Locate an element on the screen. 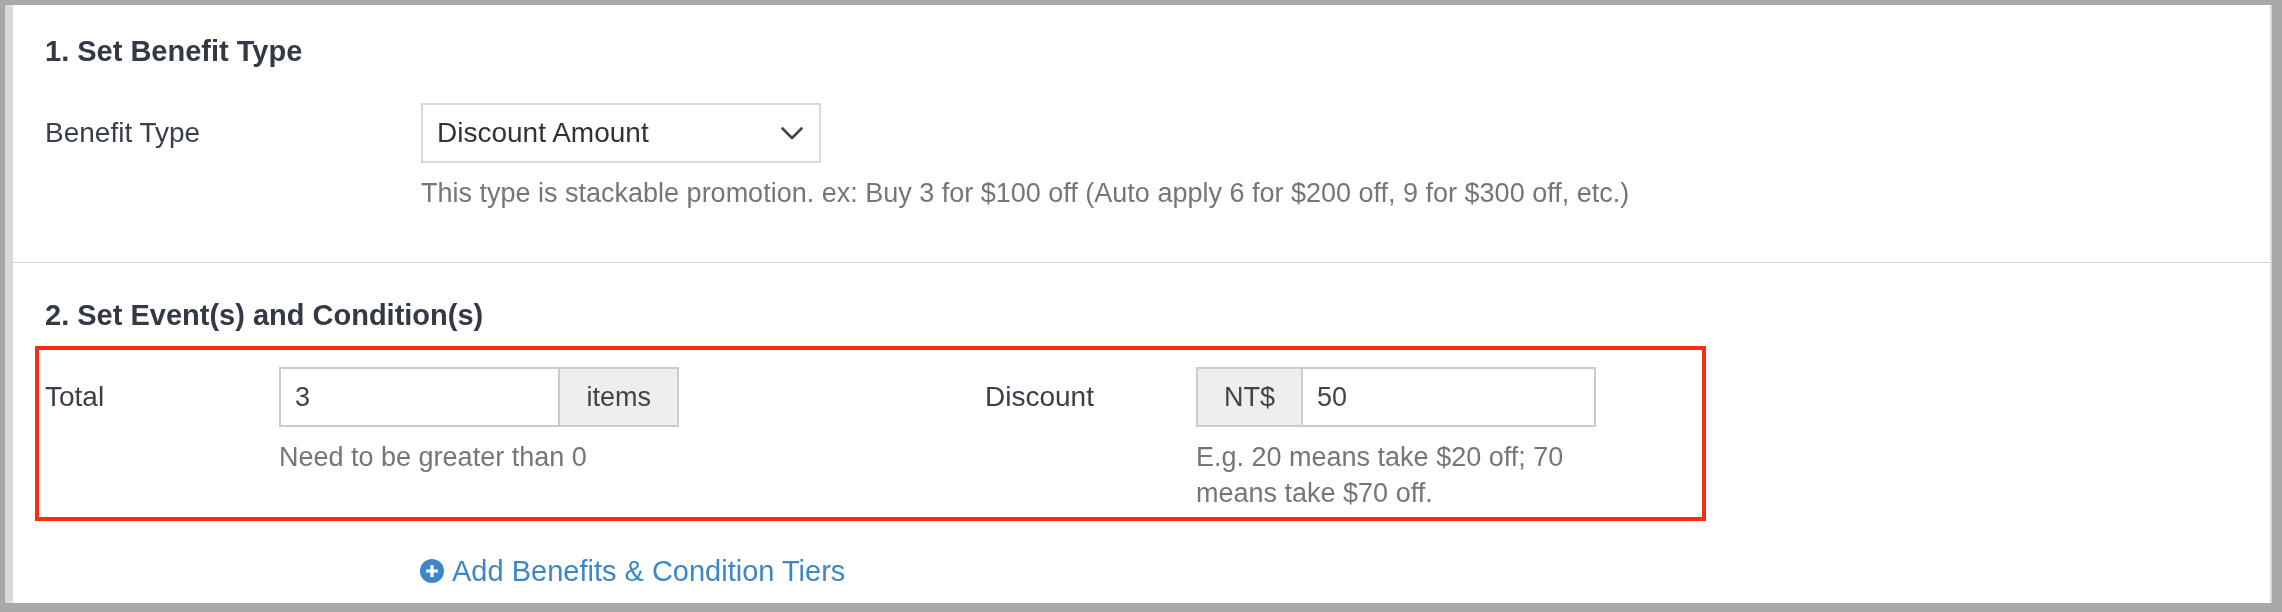  help-text: Need to be greater than 0 is located at coordinates (433, 457).